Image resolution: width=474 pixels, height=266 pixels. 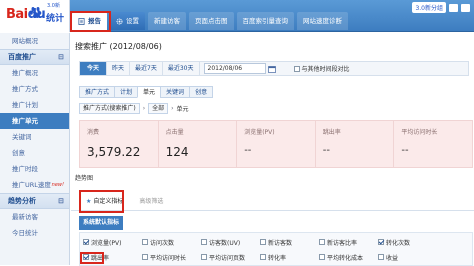 I want to click on sidebar-item: 推广时段, so click(x=34, y=169).